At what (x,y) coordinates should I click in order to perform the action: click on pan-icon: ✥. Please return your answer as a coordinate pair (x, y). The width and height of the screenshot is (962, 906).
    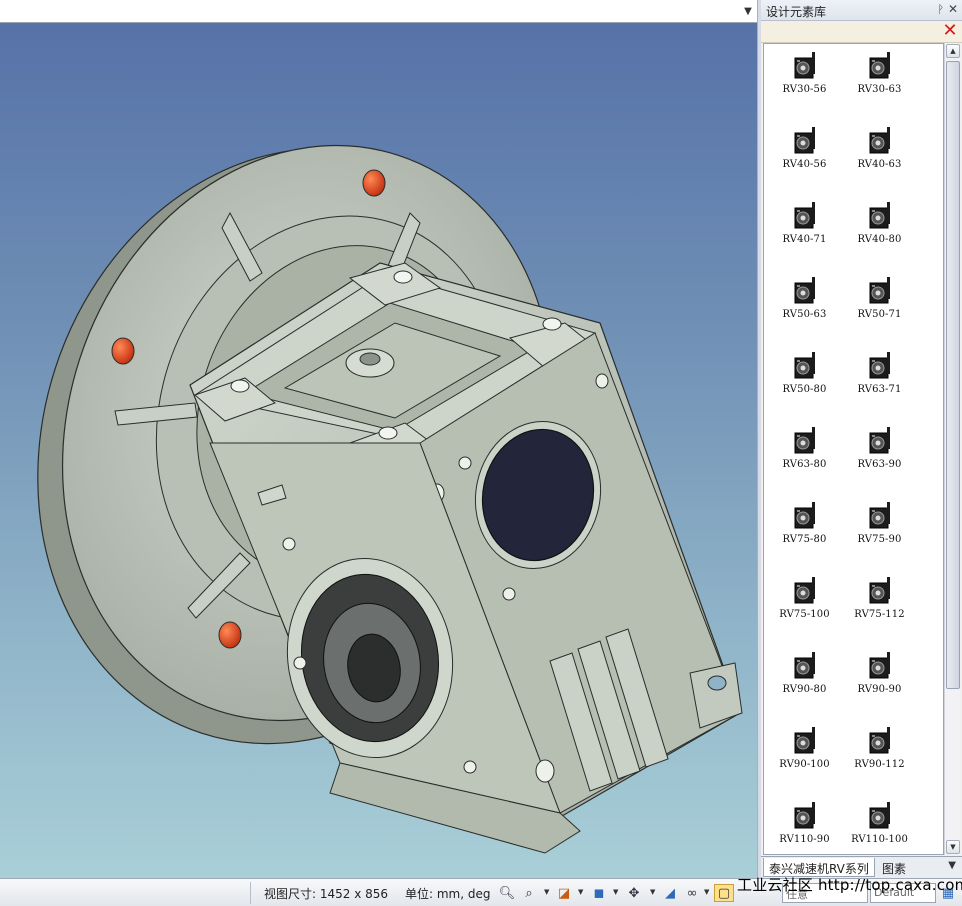
    Looking at the image, I should click on (634, 893).